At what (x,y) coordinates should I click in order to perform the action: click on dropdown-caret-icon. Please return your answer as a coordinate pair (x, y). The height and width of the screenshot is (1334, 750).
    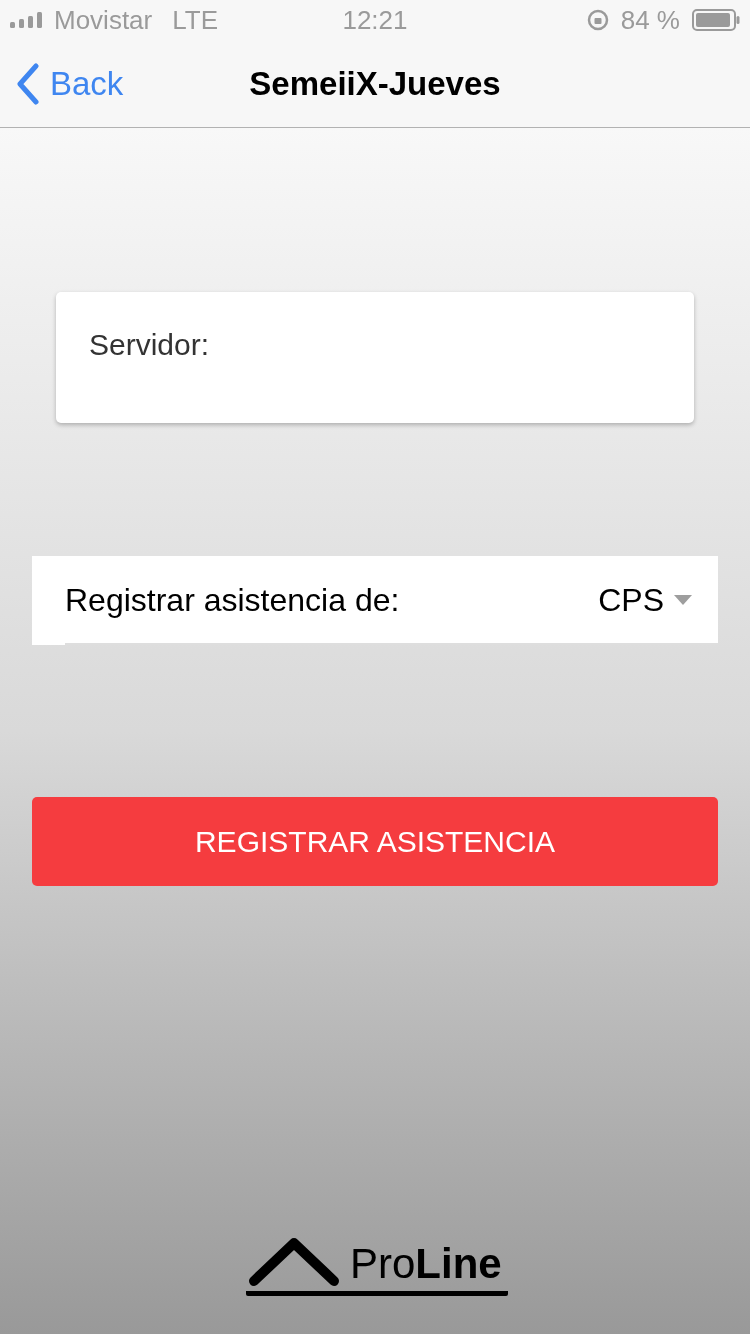
    Looking at the image, I should click on (683, 599).